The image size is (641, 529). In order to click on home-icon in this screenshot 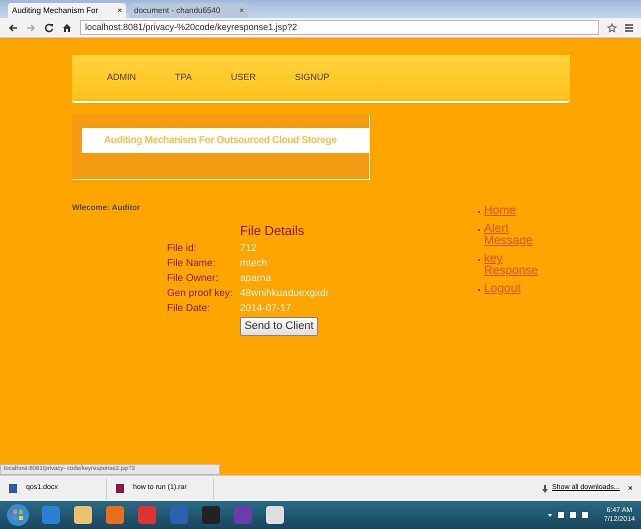, I will do `click(67, 27)`.